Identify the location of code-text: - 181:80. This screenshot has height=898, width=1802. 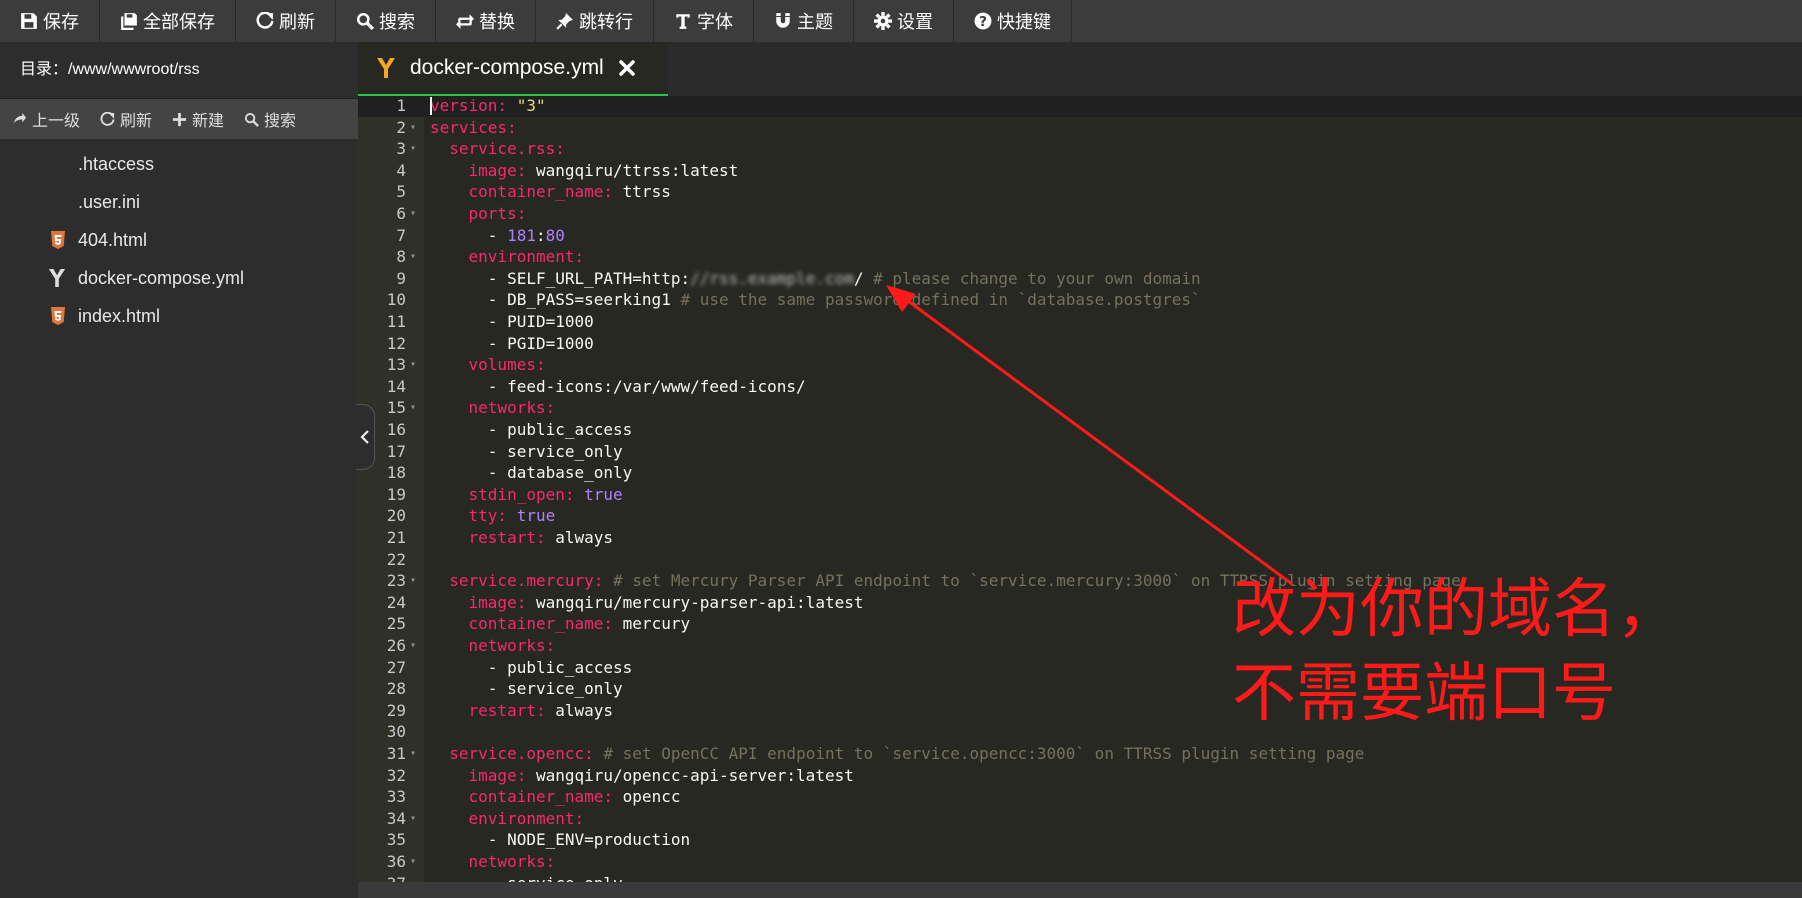
(497, 236).